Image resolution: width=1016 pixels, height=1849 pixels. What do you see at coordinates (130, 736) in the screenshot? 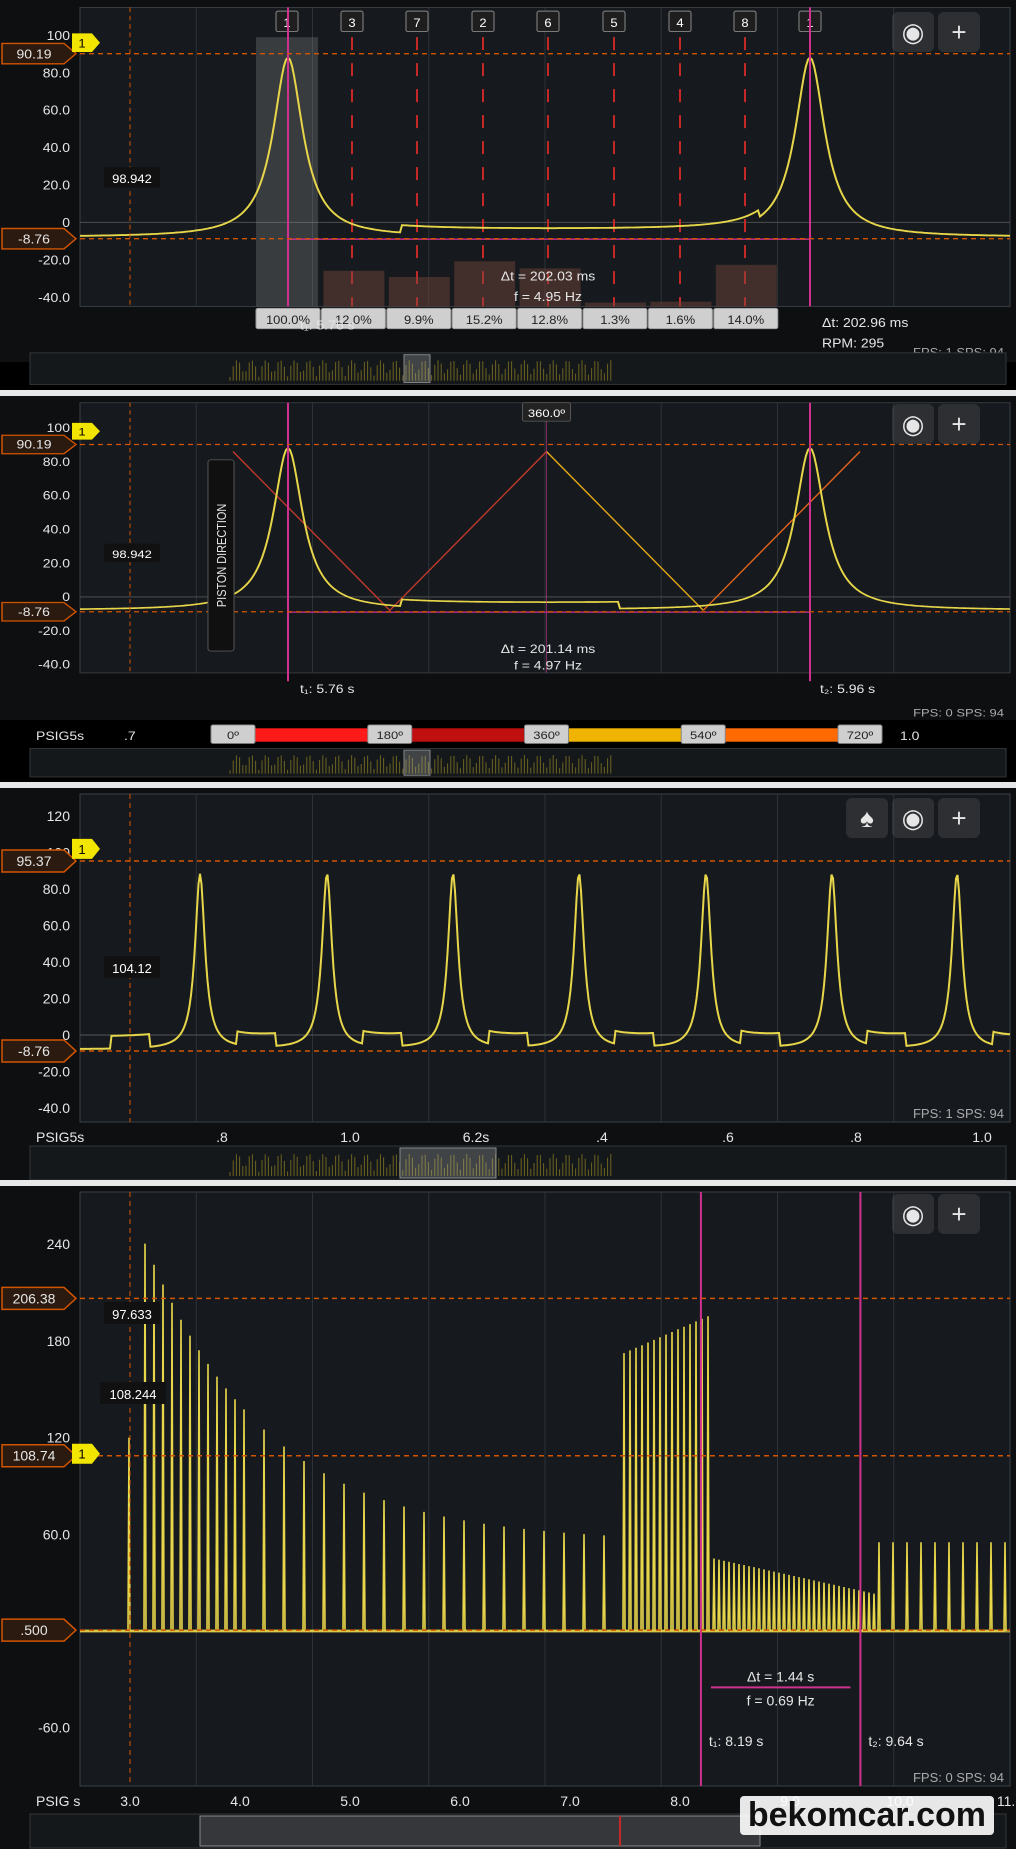
I see `x-tick-label: .7` at bounding box center [130, 736].